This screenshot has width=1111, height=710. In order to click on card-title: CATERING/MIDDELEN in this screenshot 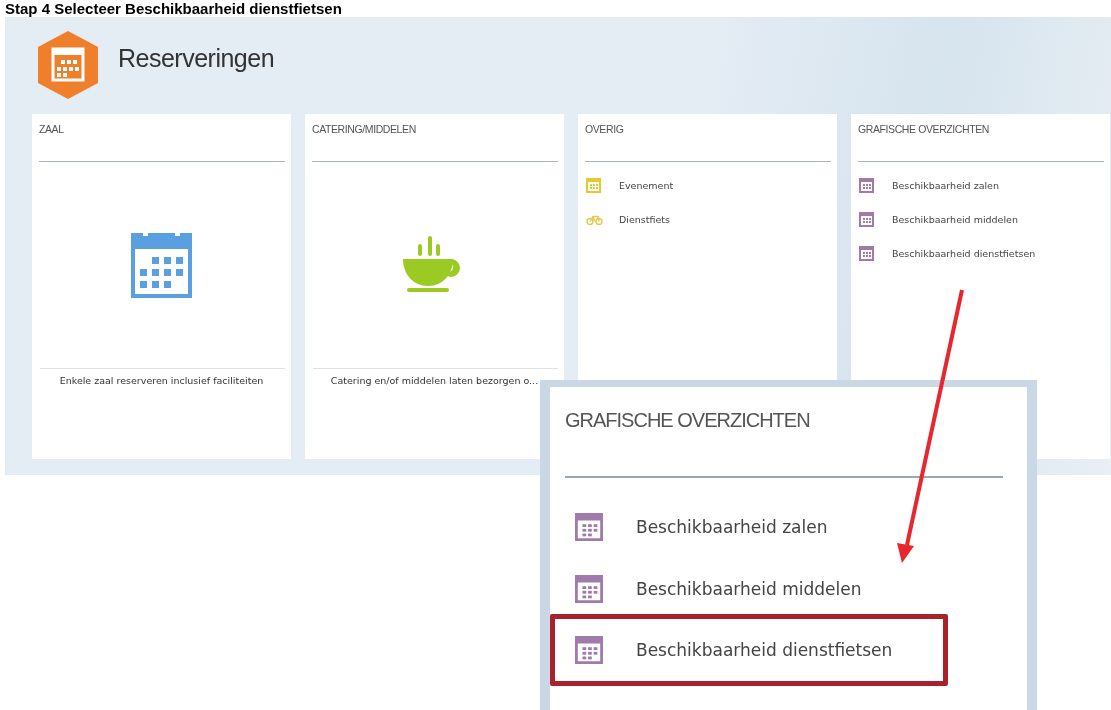, I will do `click(364, 129)`.